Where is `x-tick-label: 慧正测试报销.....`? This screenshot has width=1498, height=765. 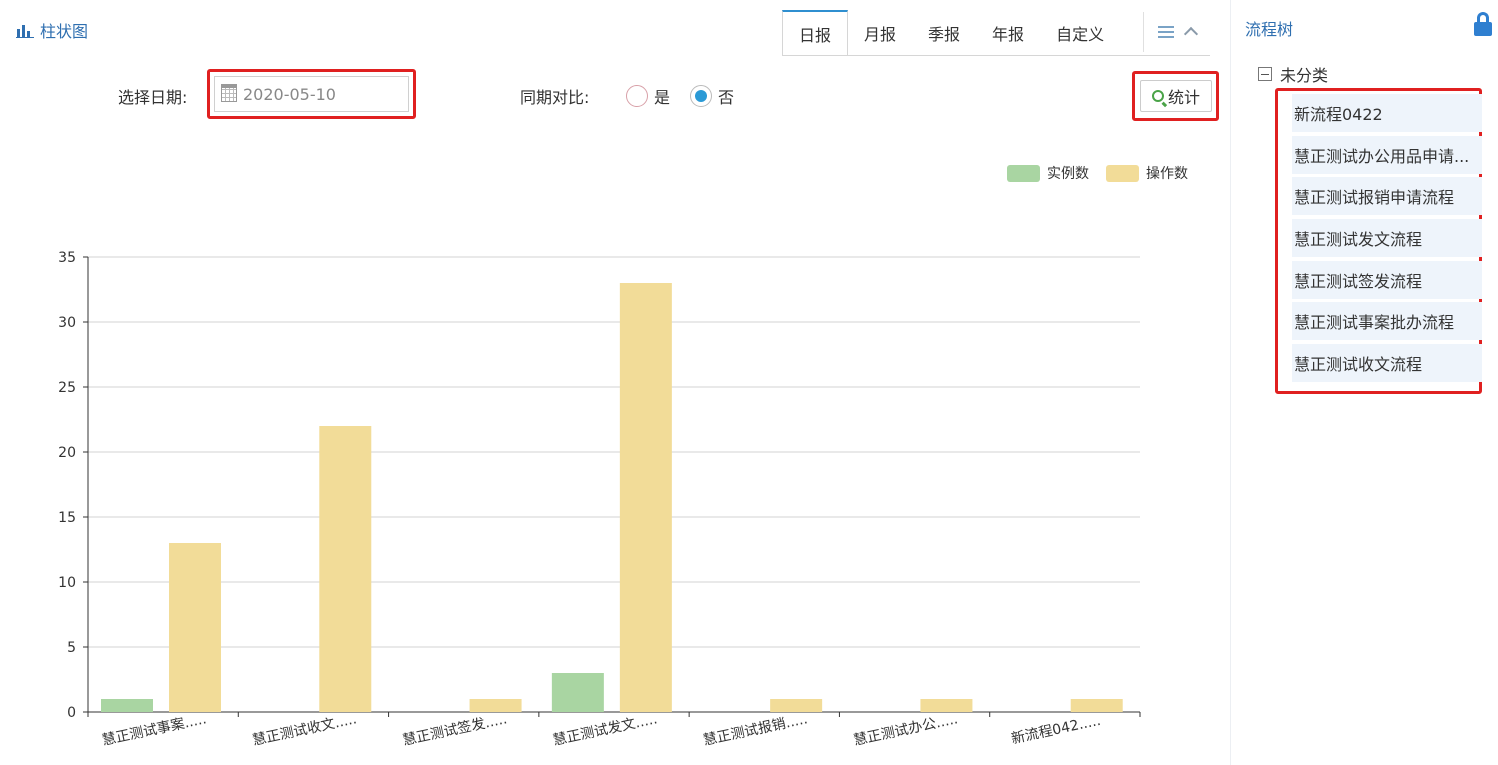
x-tick-label: 慧正测试报销..... is located at coordinates (755, 730).